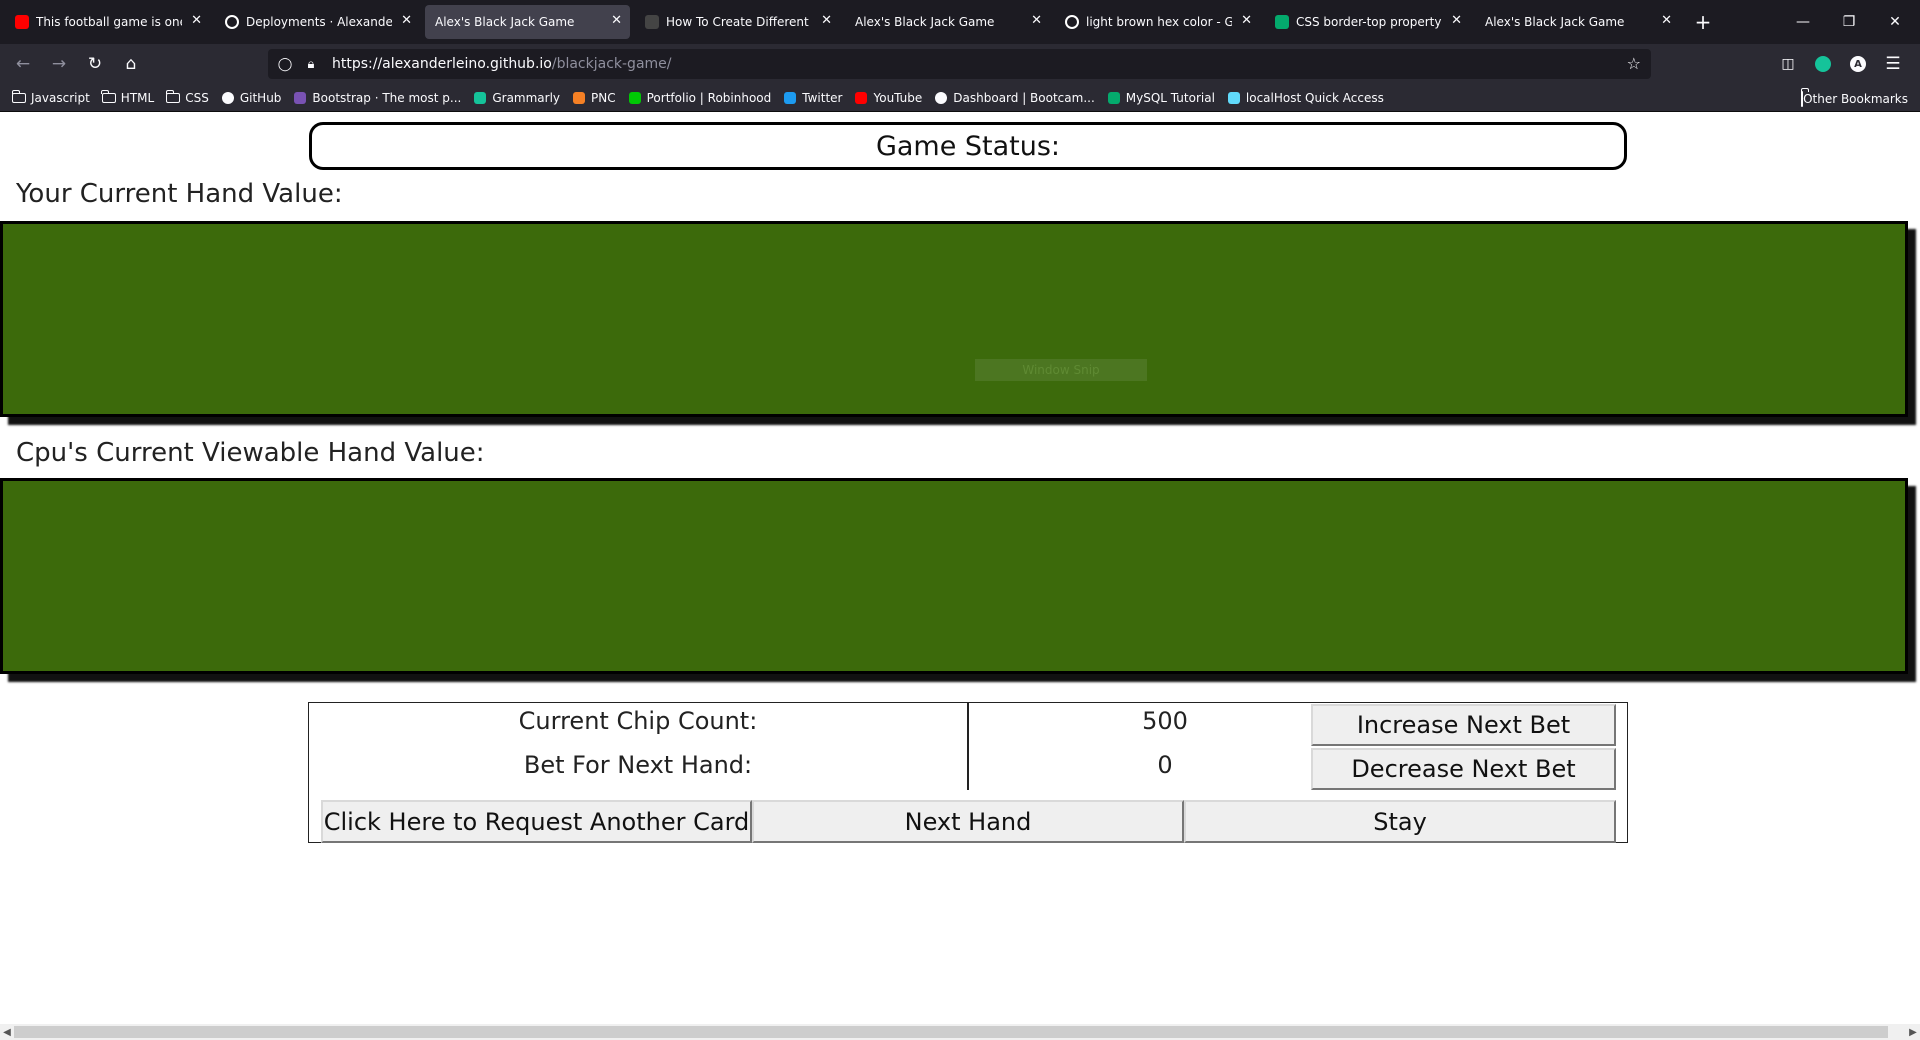 The width and height of the screenshot is (1920, 1040). What do you see at coordinates (1703, 22) in the screenshot?
I see `new-tab-button: +` at bounding box center [1703, 22].